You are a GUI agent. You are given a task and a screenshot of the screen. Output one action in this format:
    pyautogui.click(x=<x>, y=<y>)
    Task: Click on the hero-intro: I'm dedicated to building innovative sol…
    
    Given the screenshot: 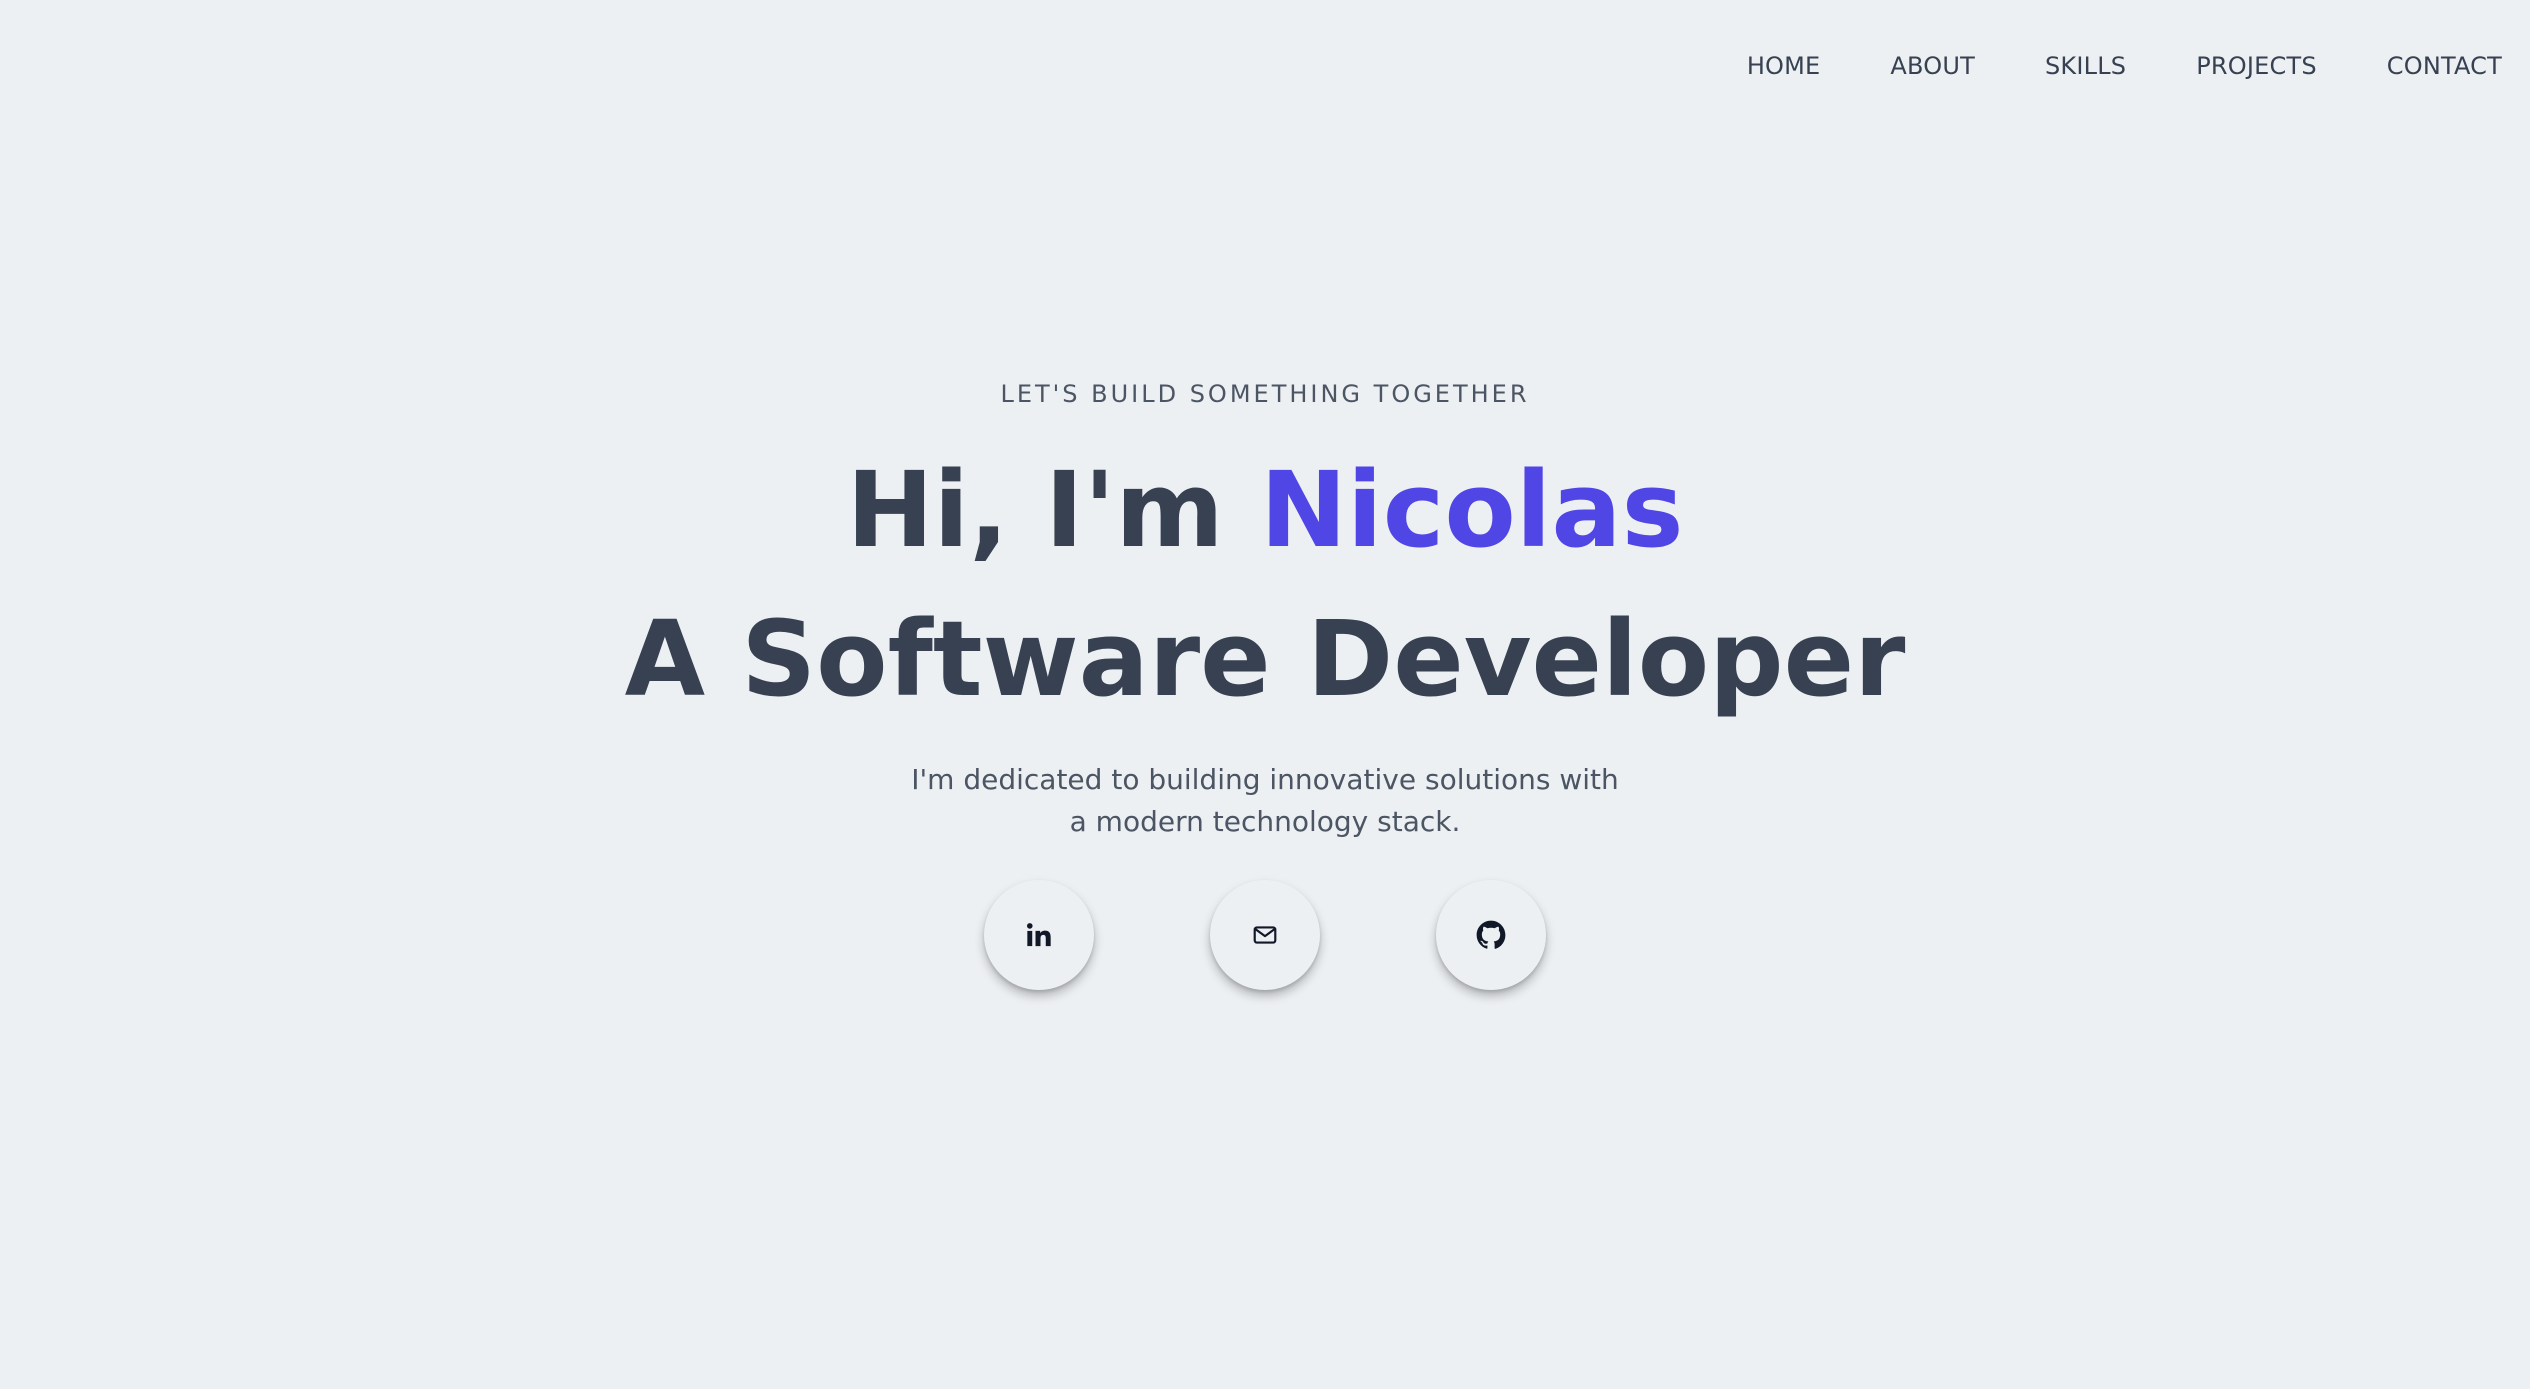 What is the action you would take?
    pyautogui.click(x=1265, y=800)
    